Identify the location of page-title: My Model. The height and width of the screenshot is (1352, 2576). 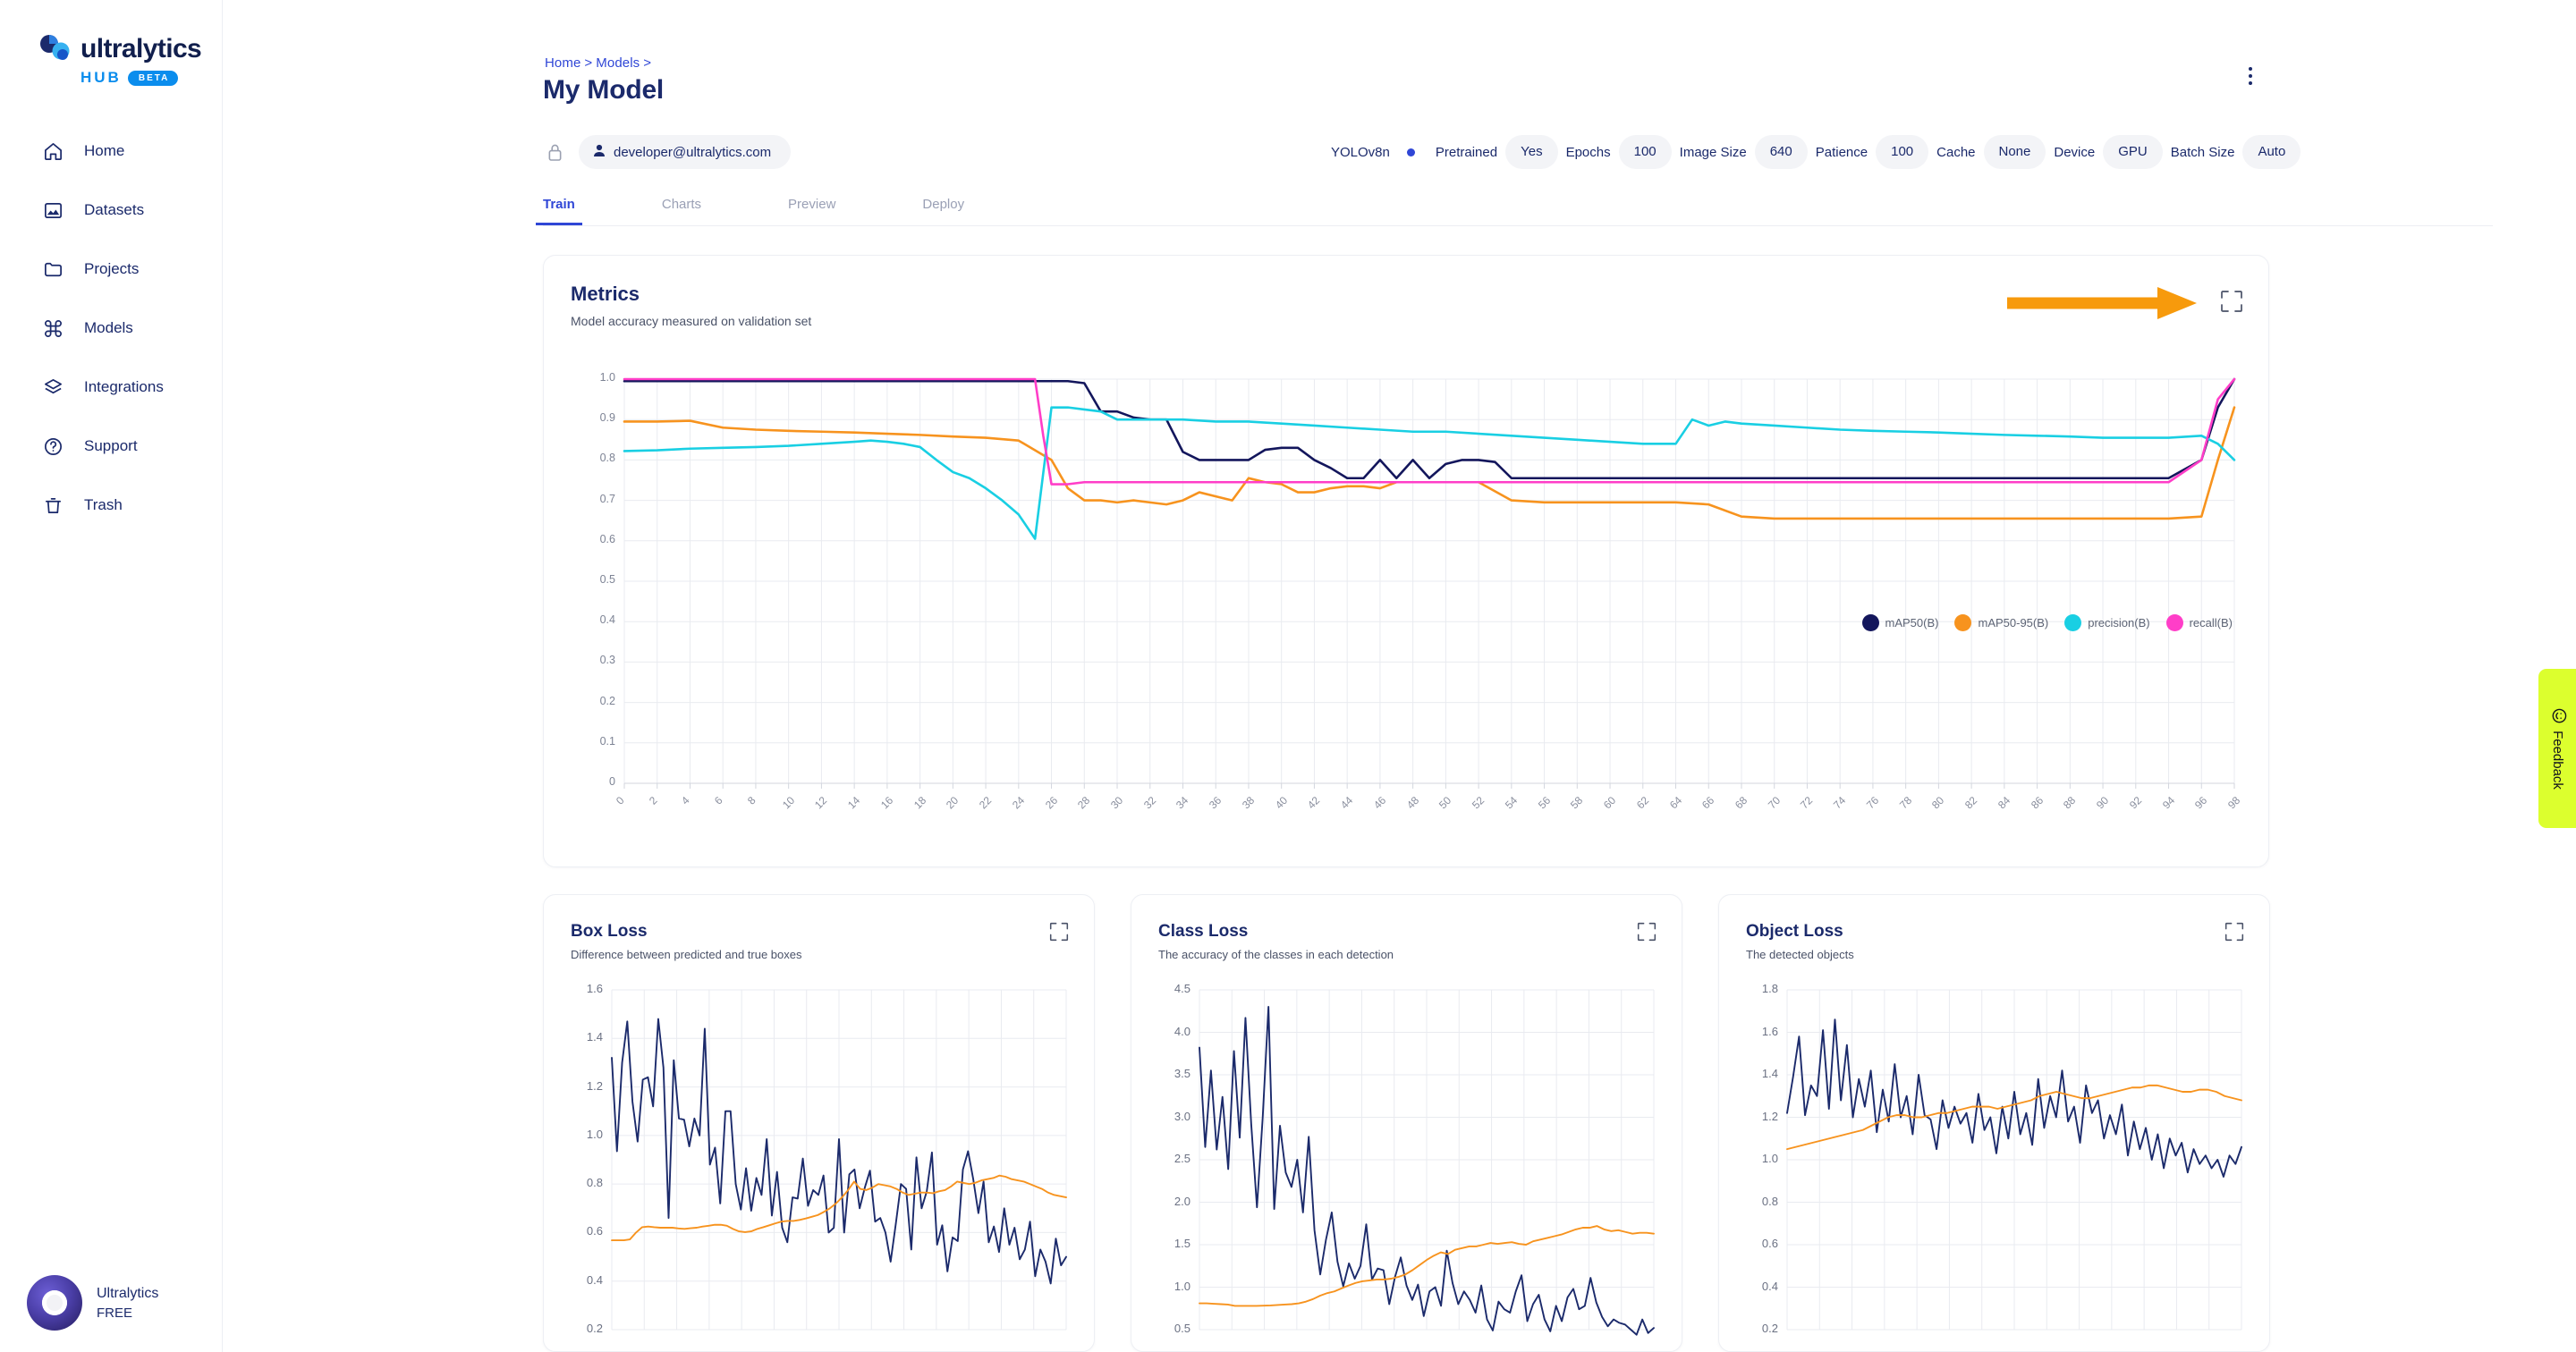
(604, 90).